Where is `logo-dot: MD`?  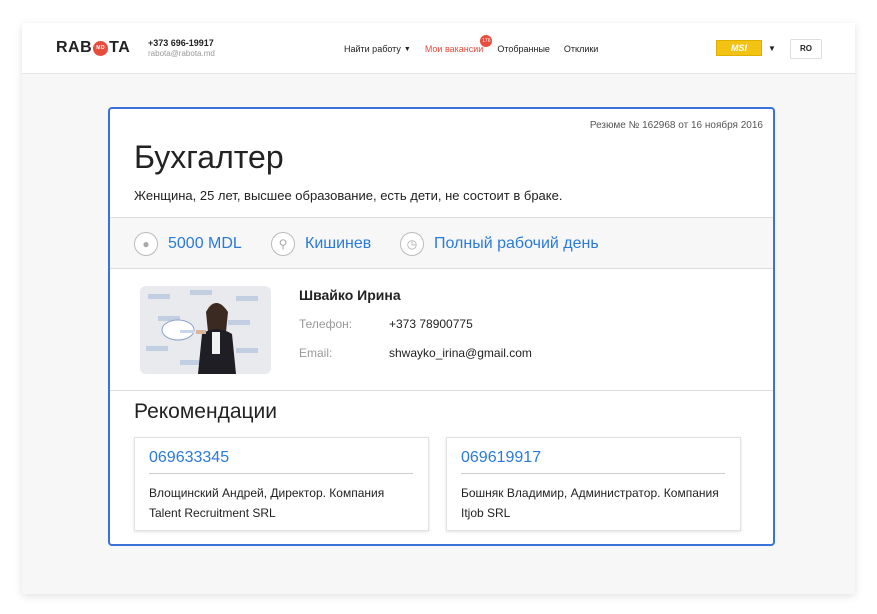 logo-dot: MD is located at coordinates (101, 48).